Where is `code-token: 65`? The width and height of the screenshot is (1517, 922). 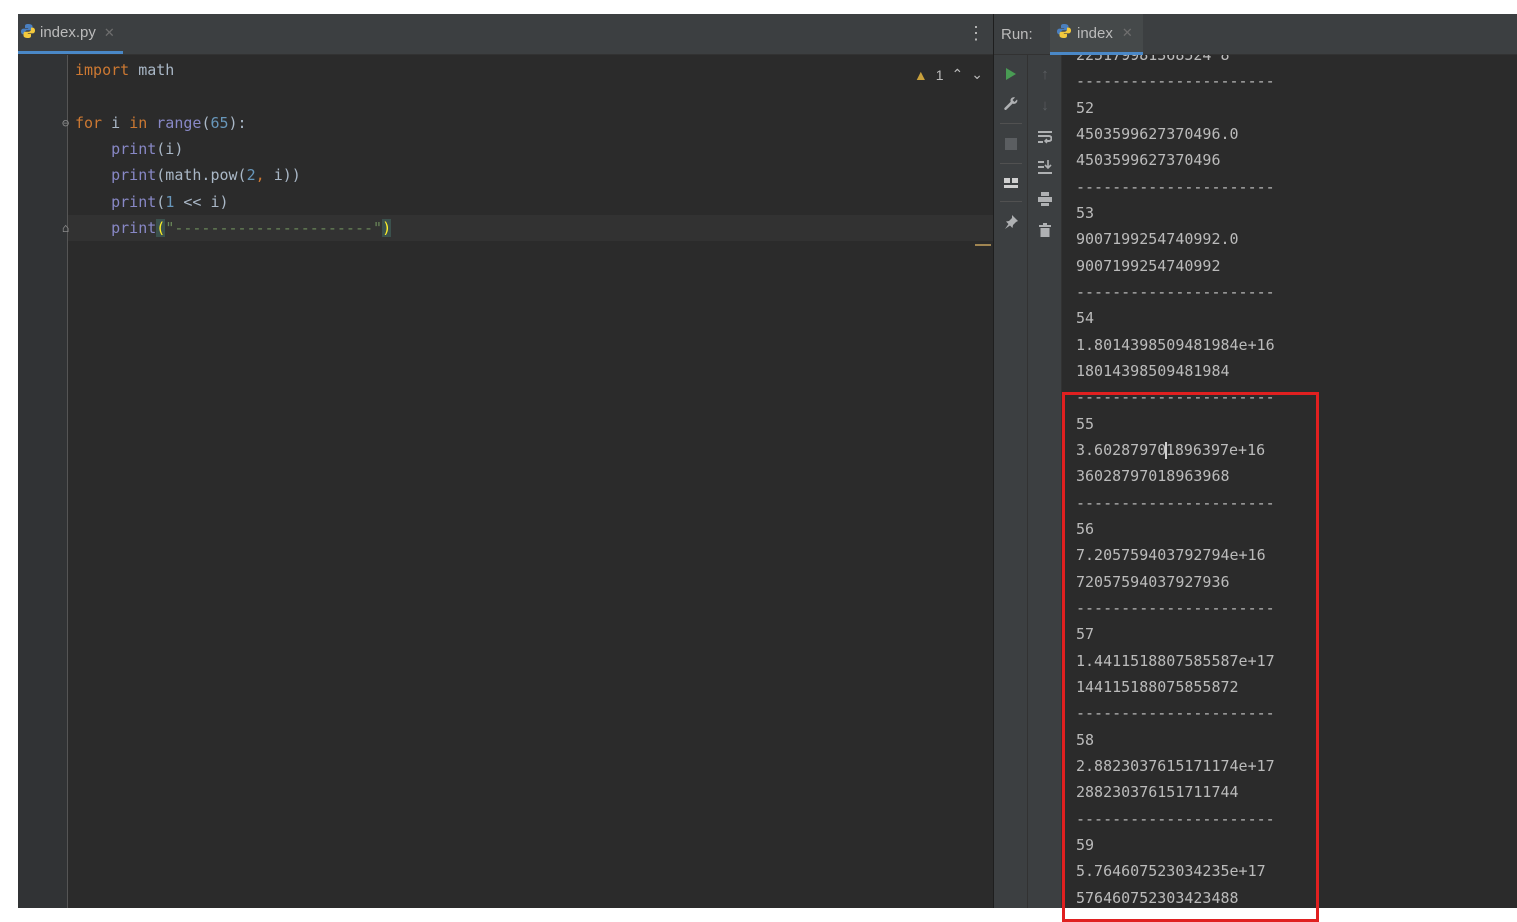 code-token: 65 is located at coordinates (219, 122).